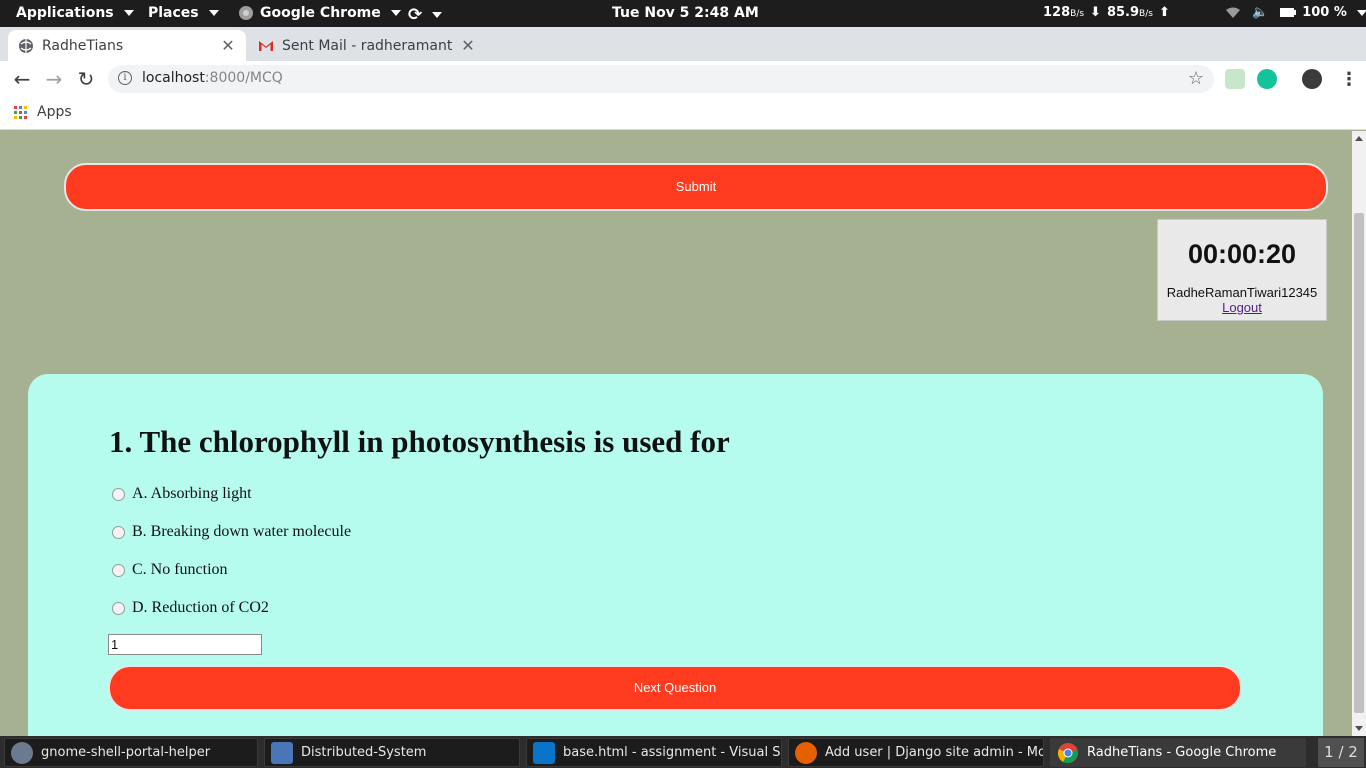 The width and height of the screenshot is (1366, 768). Describe the element at coordinates (544, 752) in the screenshot. I see `vscode-icon` at that location.